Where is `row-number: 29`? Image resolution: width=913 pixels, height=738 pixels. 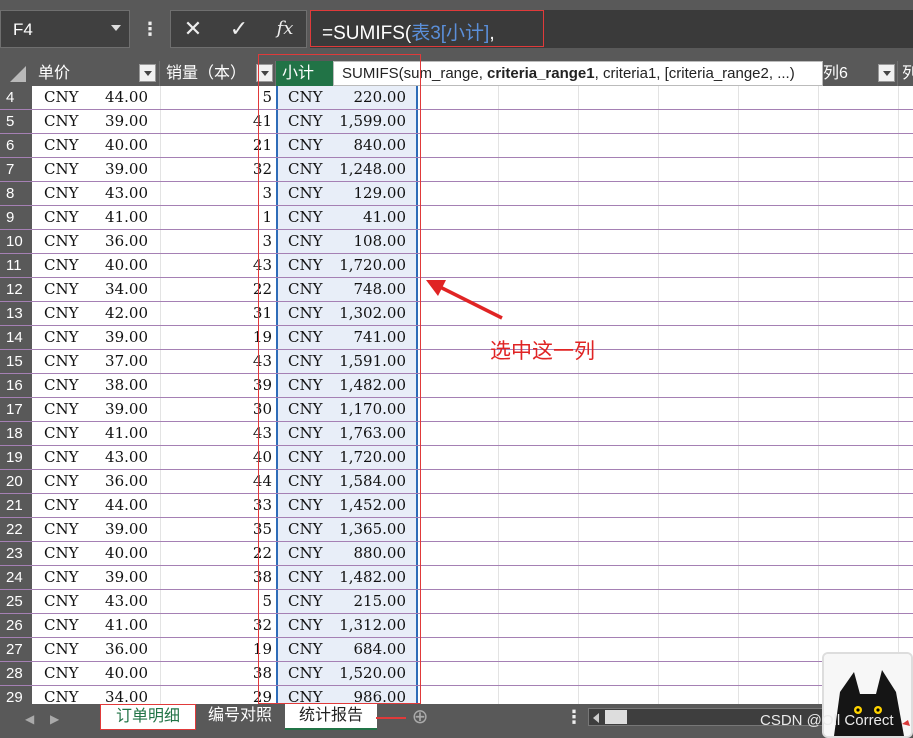
row-number: 29 is located at coordinates (16, 695).